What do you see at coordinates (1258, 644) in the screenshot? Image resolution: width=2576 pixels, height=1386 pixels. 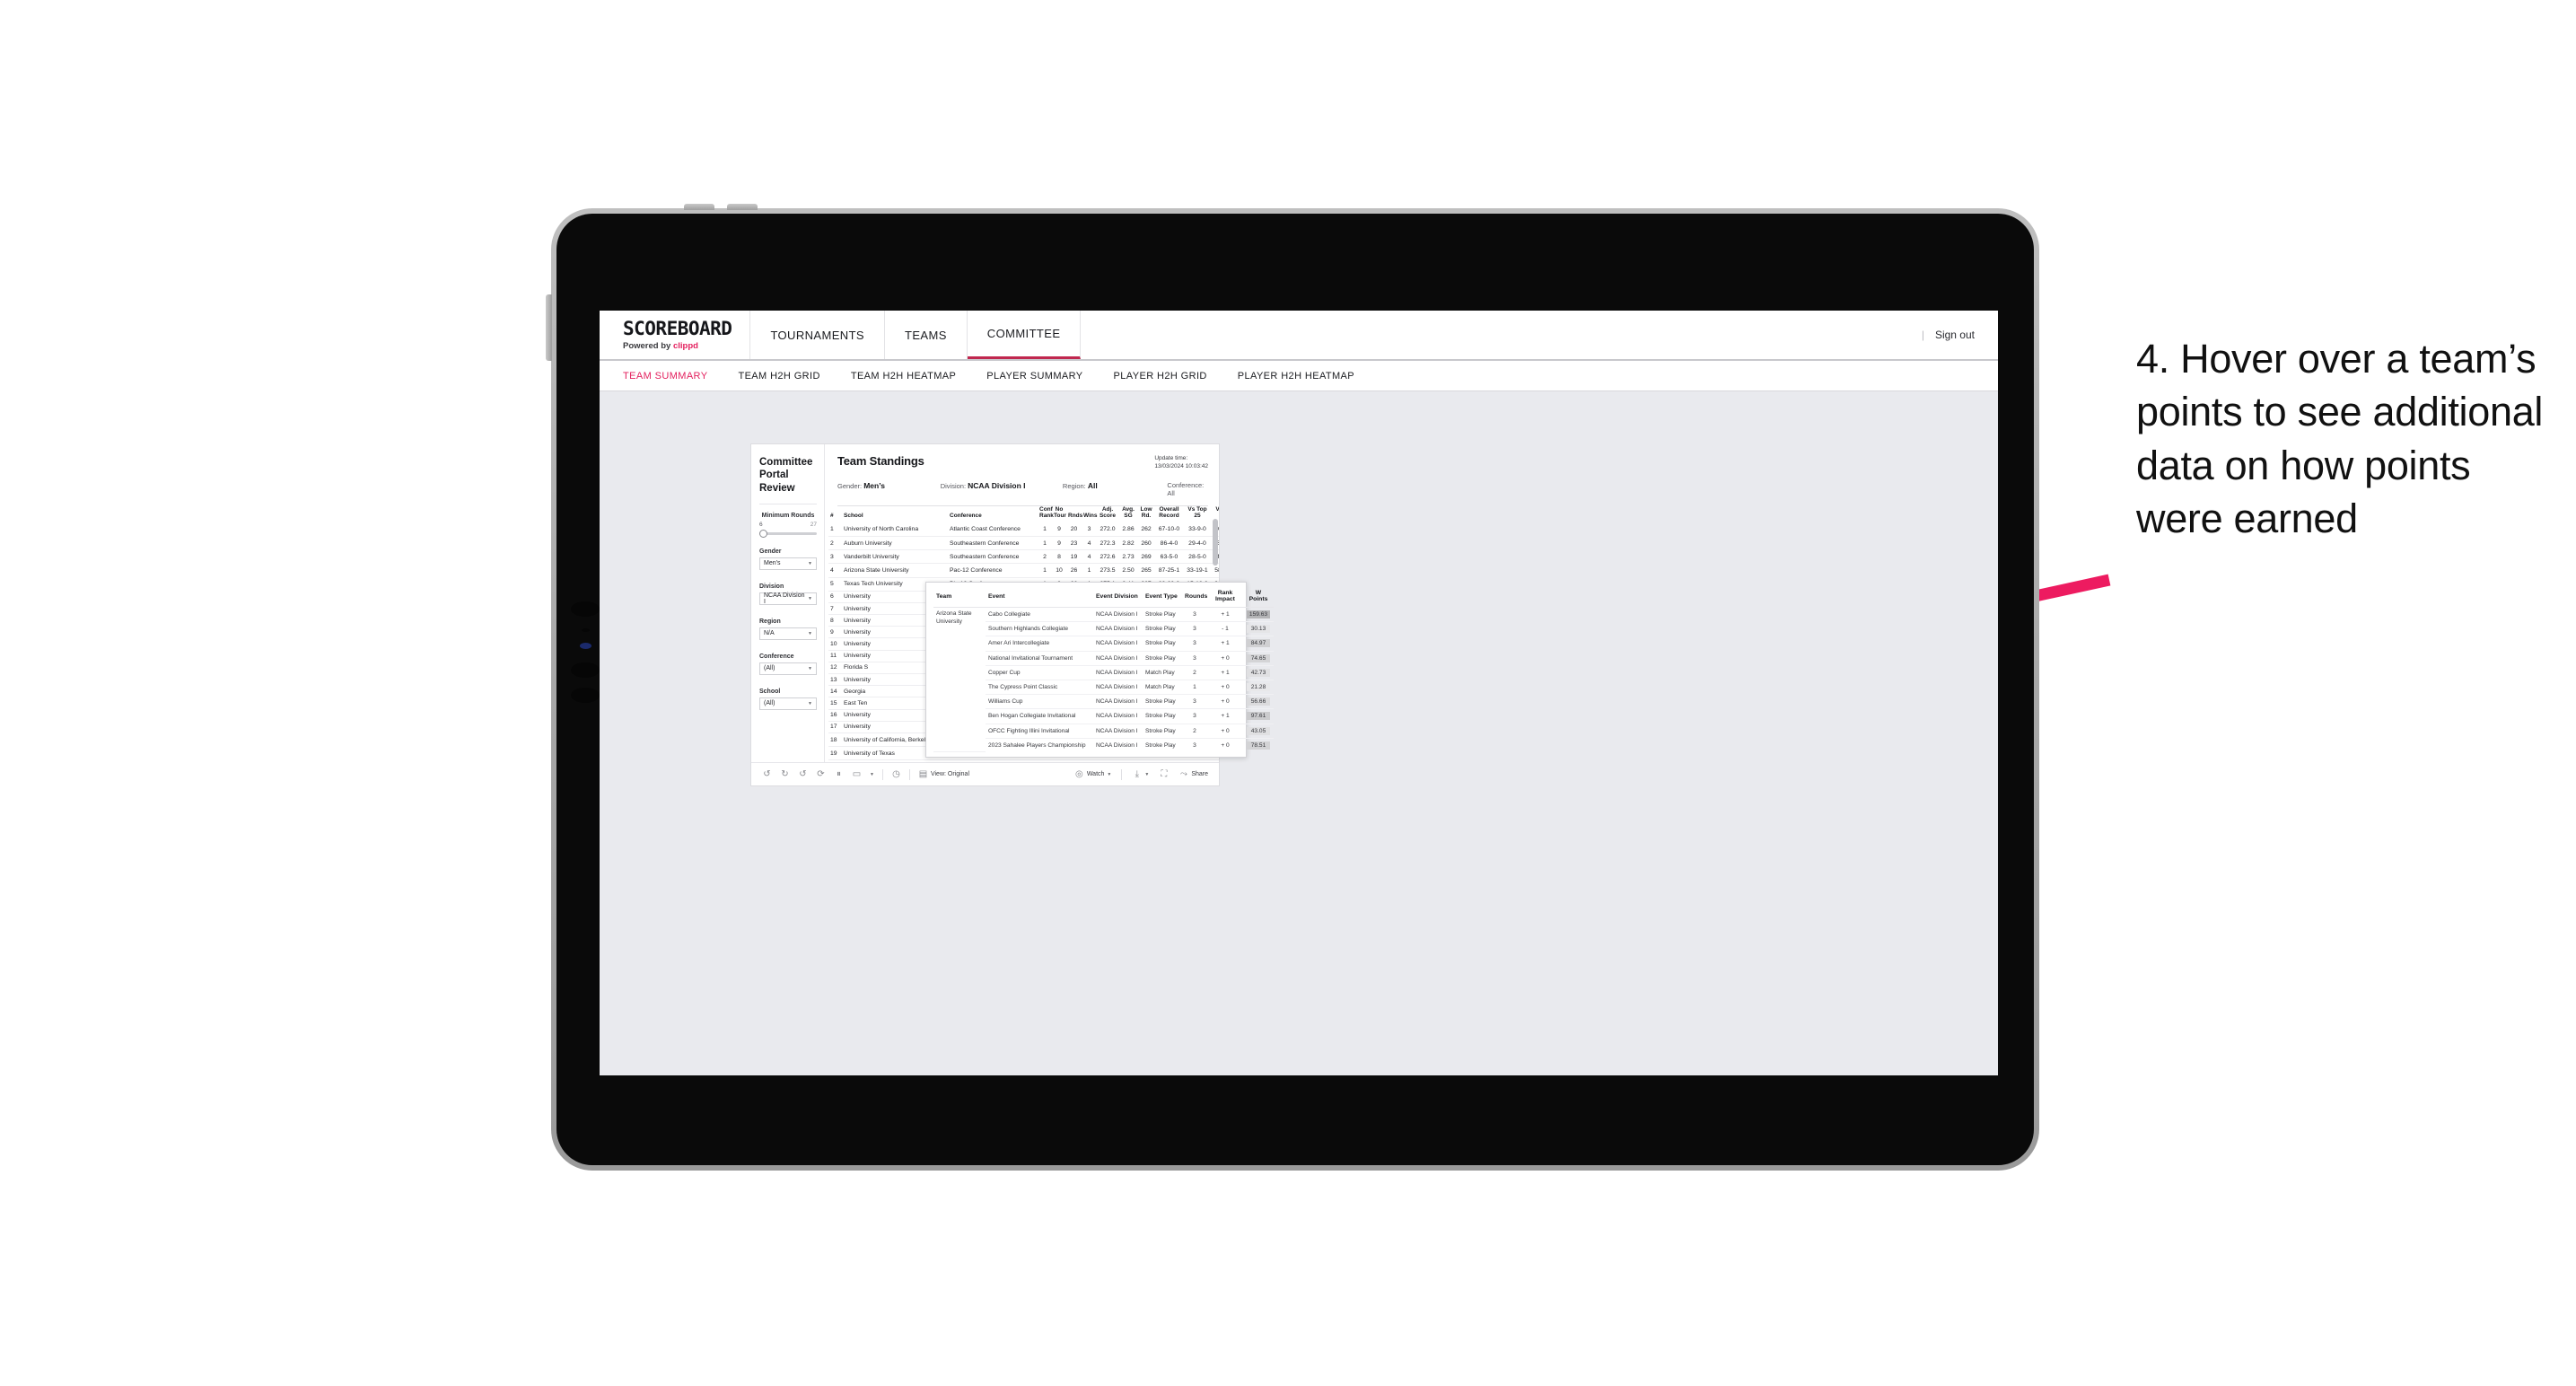 I see `tooltip-w-points: 84.97` at bounding box center [1258, 644].